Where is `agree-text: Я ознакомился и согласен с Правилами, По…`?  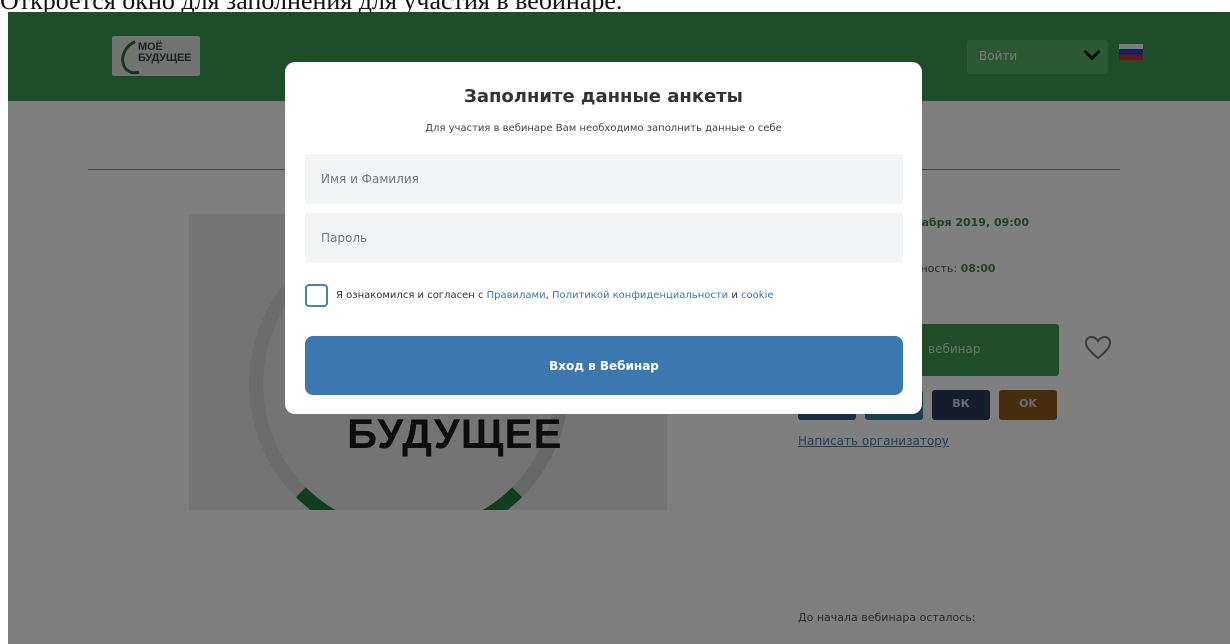 agree-text: Я ознакомился и согласен с Правилами, По… is located at coordinates (555, 295).